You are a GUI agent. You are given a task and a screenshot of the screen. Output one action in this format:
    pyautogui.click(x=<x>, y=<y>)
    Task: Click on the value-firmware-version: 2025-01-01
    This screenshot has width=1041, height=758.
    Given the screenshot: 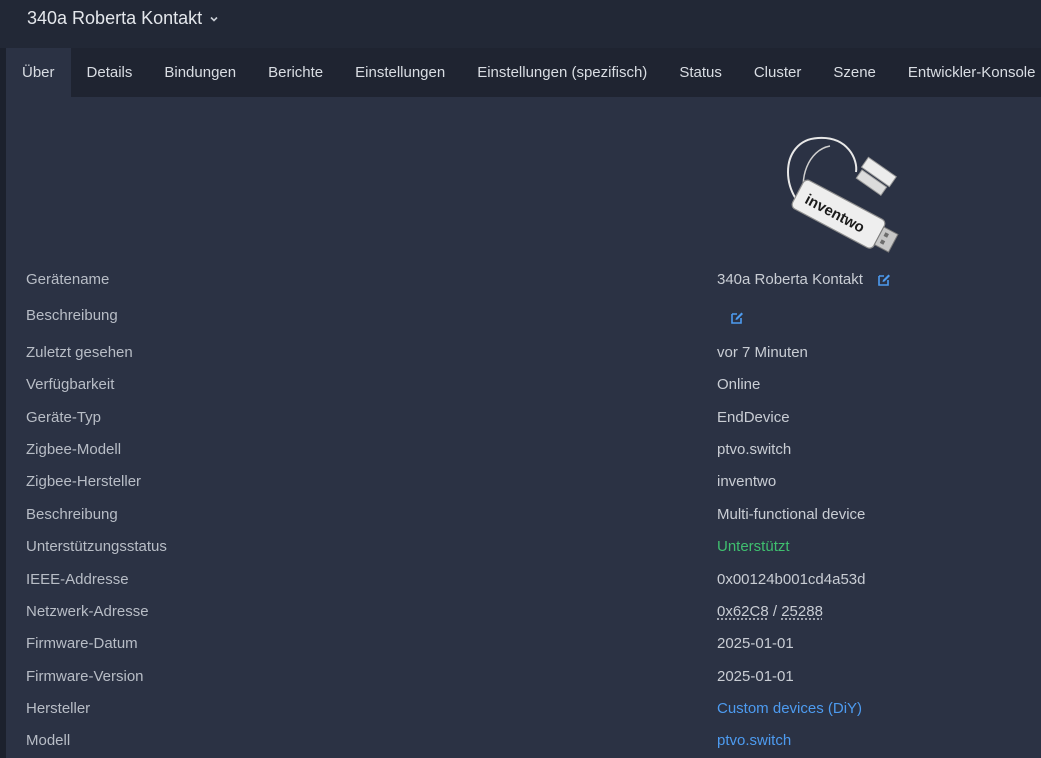 What is the action you would take?
    pyautogui.click(x=755, y=676)
    